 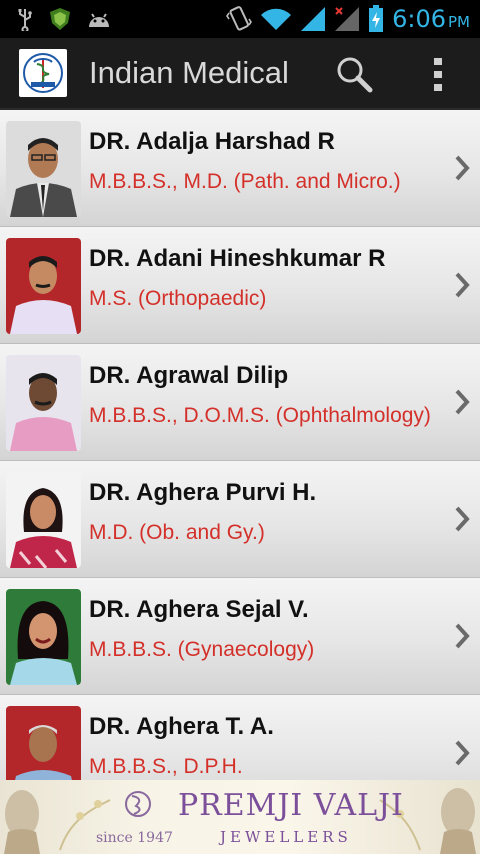 What do you see at coordinates (291, 805) in the screenshot?
I see `ad-brand: PREMJI VALJI` at bounding box center [291, 805].